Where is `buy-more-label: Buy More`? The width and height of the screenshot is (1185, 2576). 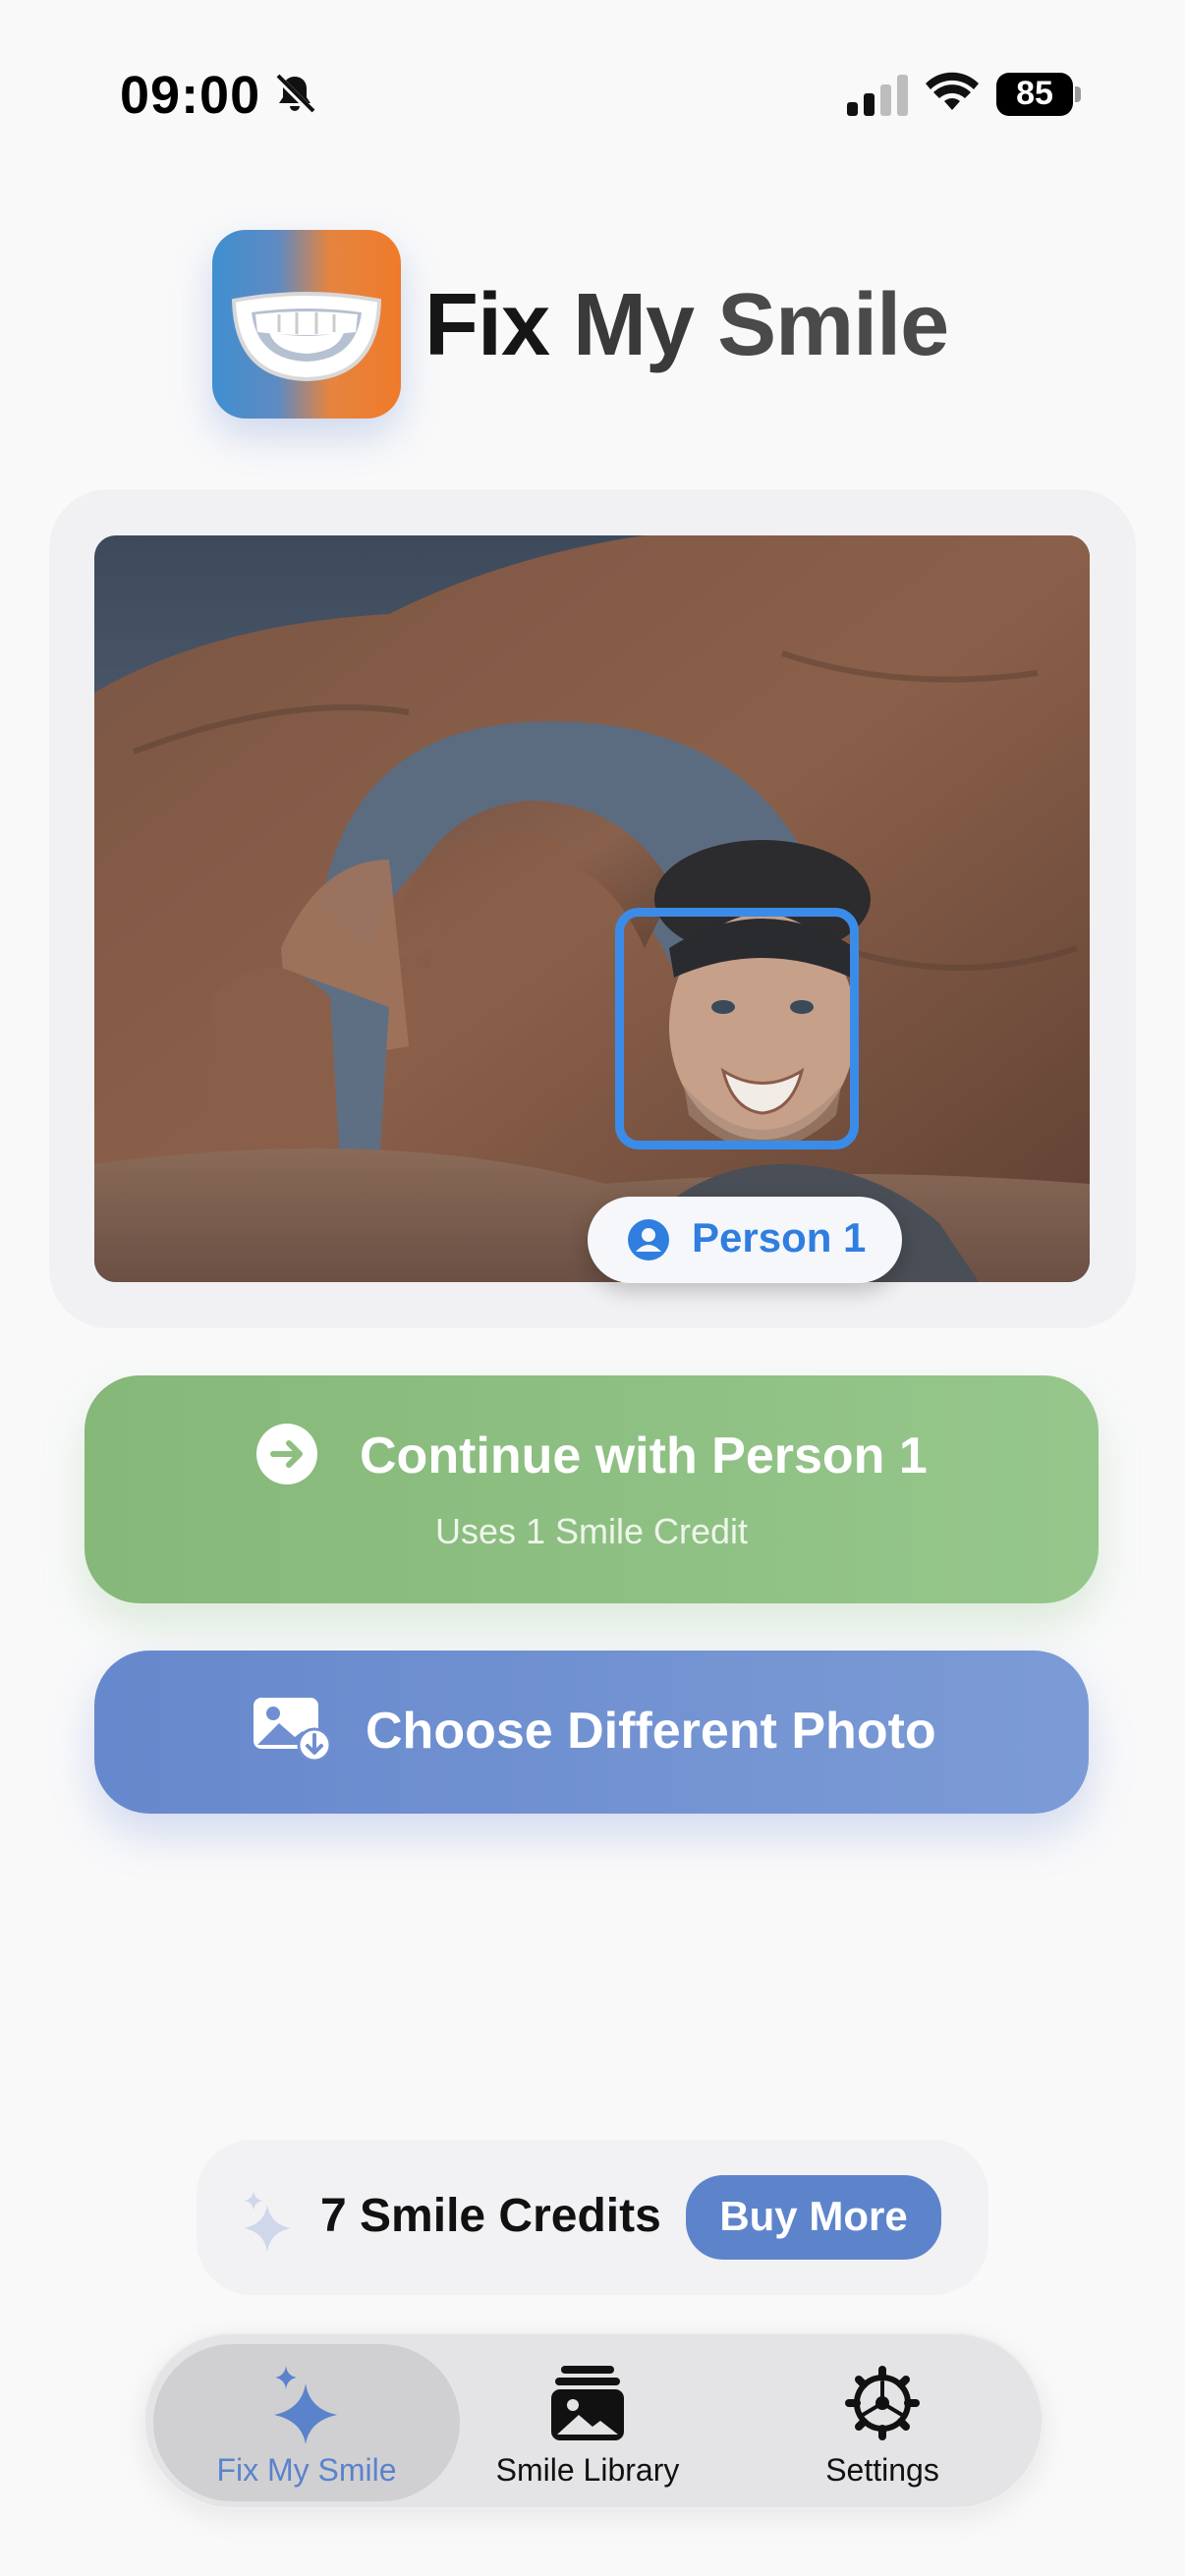 buy-more-label: Buy More is located at coordinates (814, 2216).